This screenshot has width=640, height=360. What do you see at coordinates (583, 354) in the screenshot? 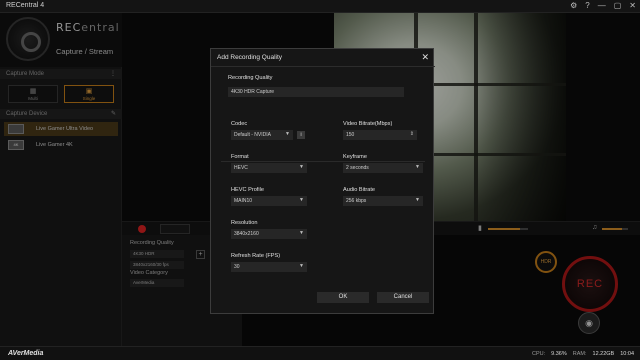
I see `system-stats: CPU: 9.36% RAM: 12.22GB 10:04` at bounding box center [583, 354].